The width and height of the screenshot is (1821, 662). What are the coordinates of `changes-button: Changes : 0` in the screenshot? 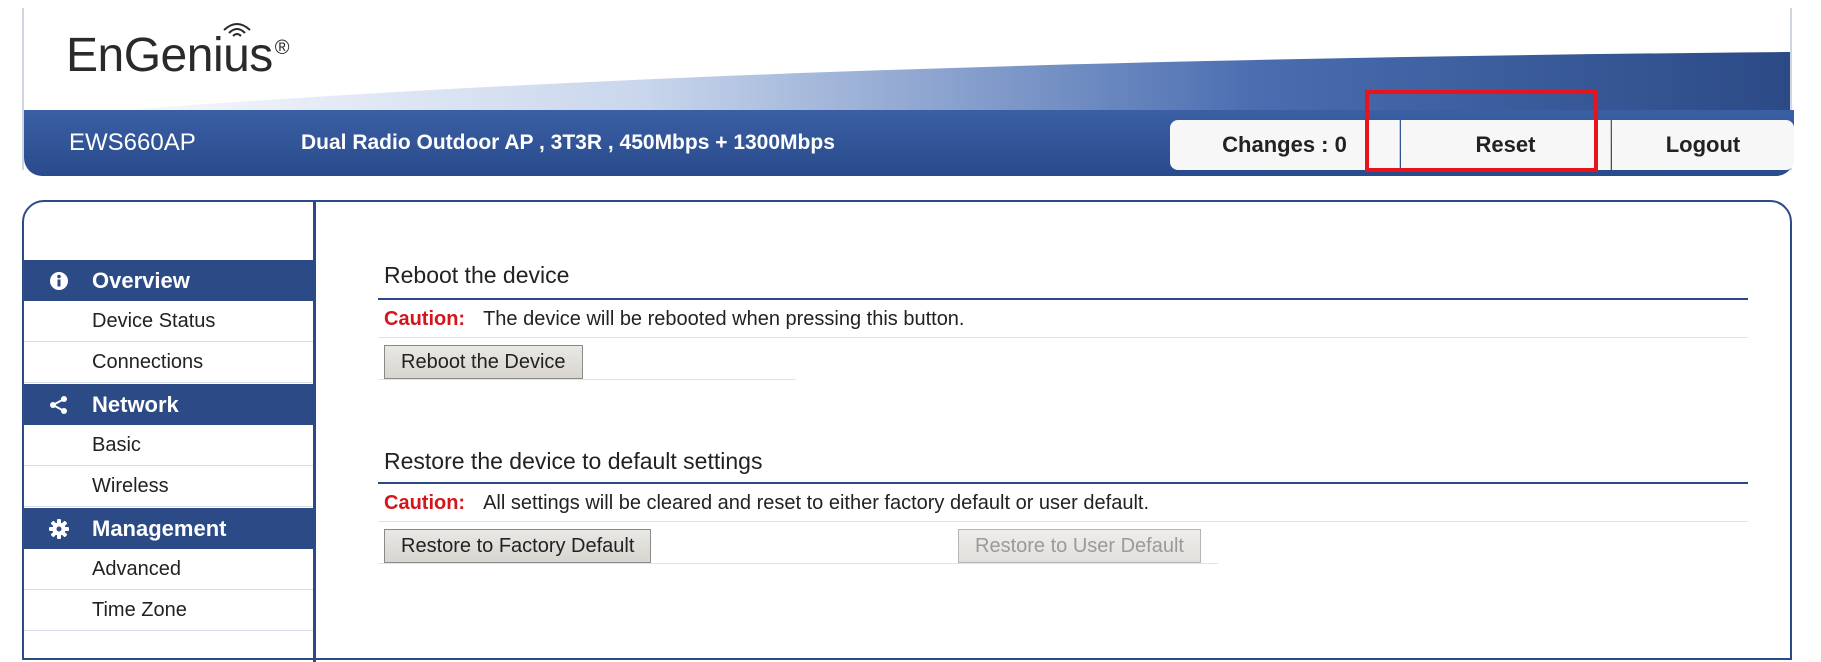 It's located at (1285, 145).